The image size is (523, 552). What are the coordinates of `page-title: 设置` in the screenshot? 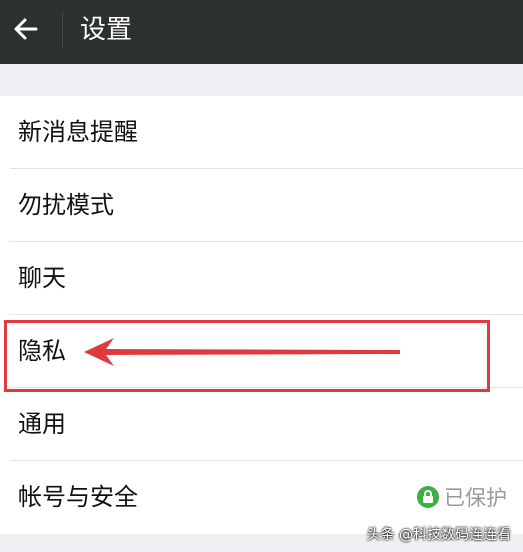 It's located at (106, 30).